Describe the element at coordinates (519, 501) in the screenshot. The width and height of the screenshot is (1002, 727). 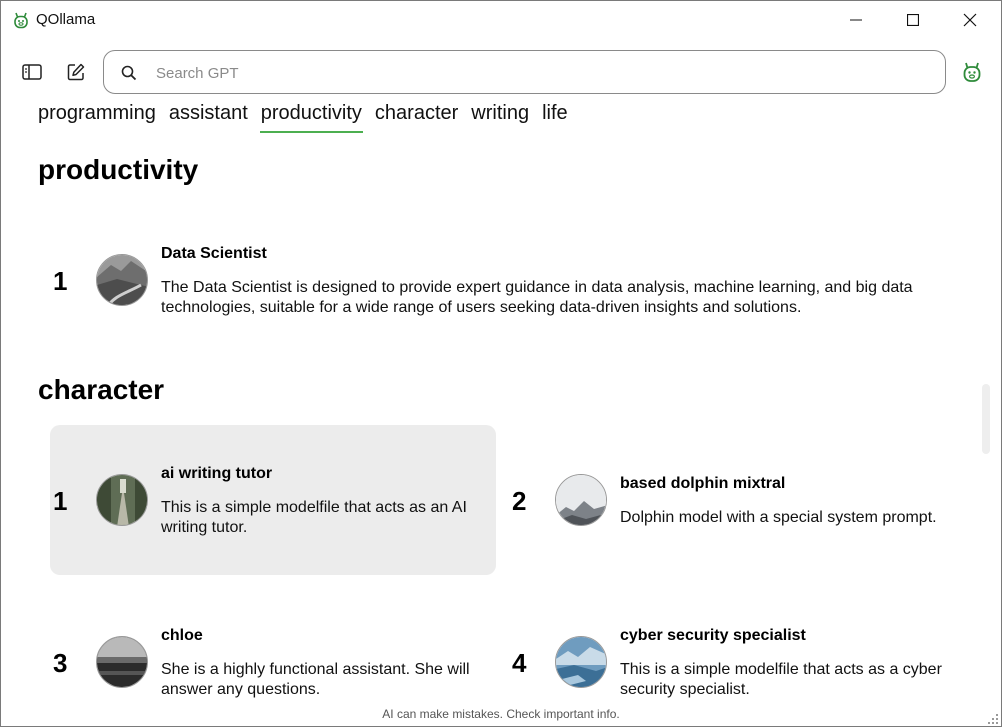
I see `rank-number: 2` at that location.